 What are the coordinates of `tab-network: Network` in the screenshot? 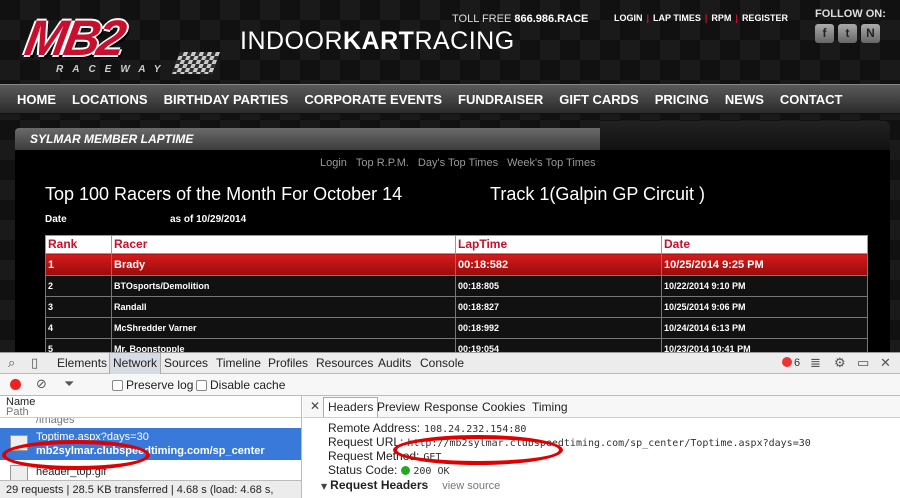 It's located at (135, 363).